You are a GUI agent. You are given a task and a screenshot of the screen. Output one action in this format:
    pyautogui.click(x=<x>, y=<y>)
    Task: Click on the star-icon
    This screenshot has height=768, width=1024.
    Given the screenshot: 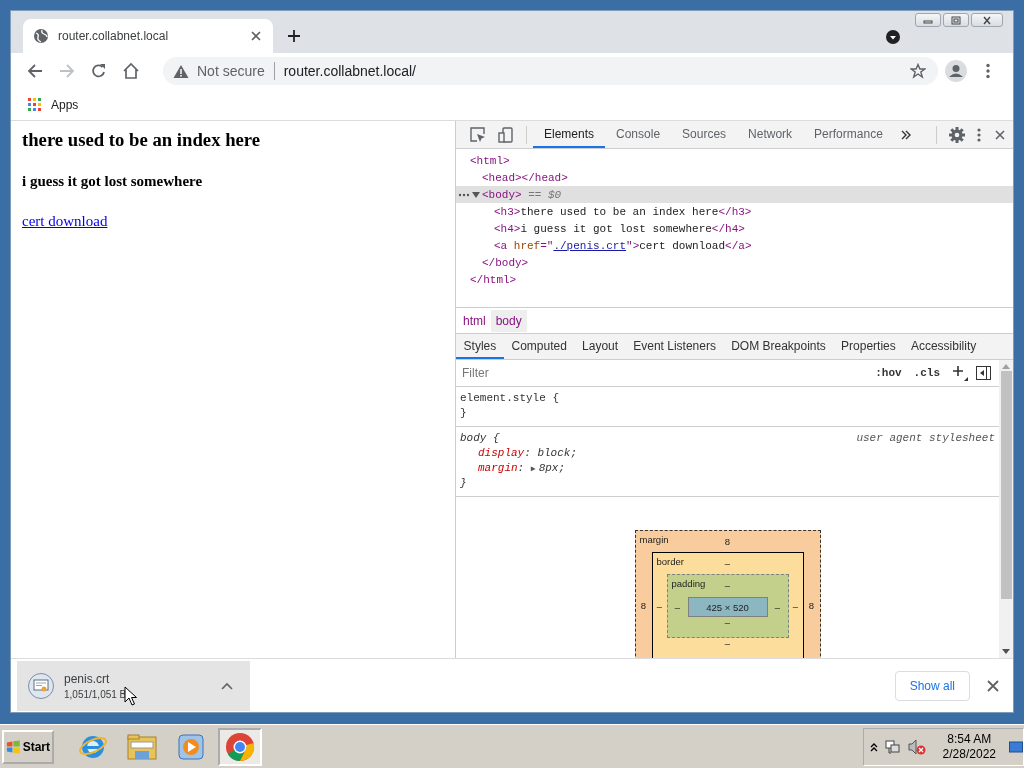 What is the action you would take?
    pyautogui.click(x=918, y=71)
    